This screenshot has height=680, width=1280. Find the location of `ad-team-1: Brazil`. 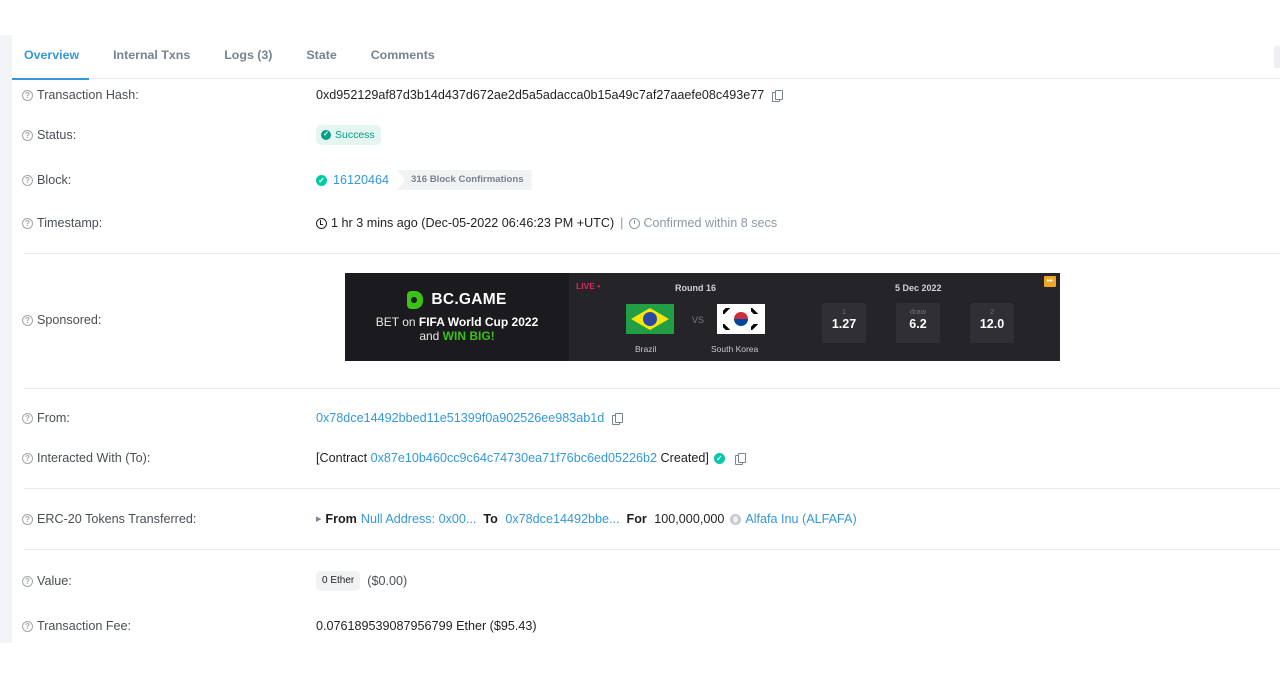

ad-team-1: Brazil is located at coordinates (646, 349).